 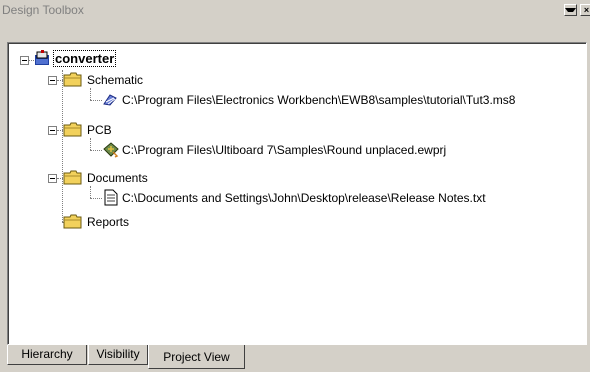 I want to click on bottom-tab-bar: Hierarchy Visibility Project View, so click(x=297, y=358).